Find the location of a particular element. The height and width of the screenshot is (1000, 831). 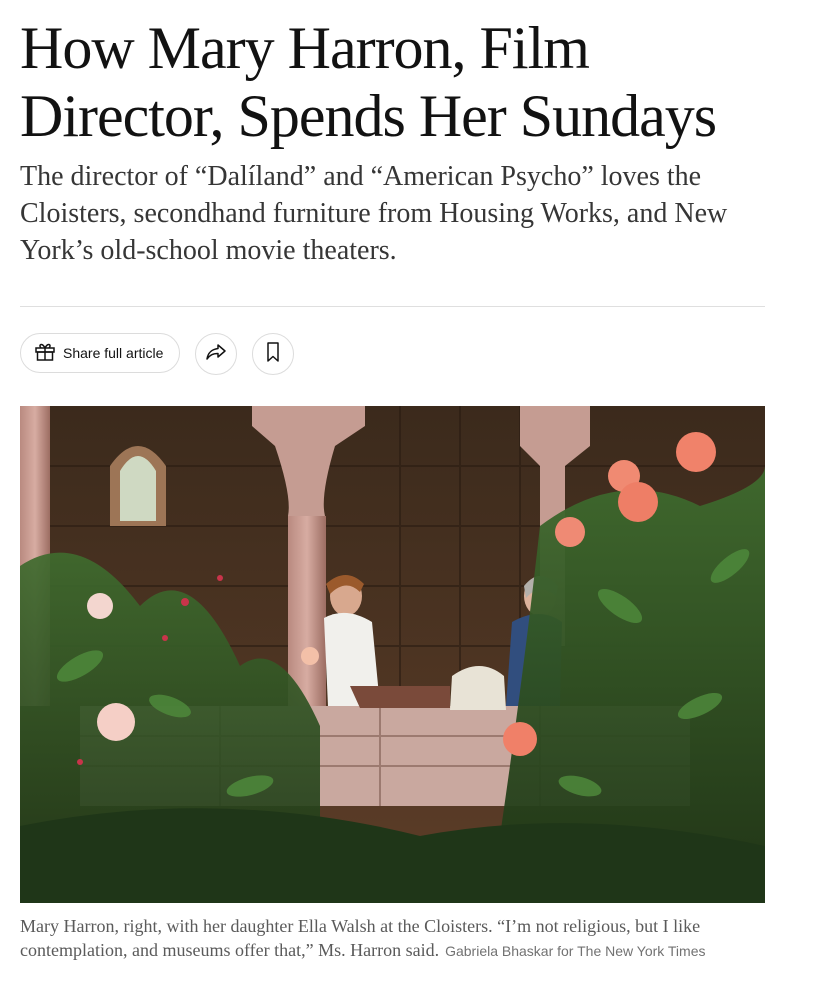

bookmark-icon is located at coordinates (273, 354).